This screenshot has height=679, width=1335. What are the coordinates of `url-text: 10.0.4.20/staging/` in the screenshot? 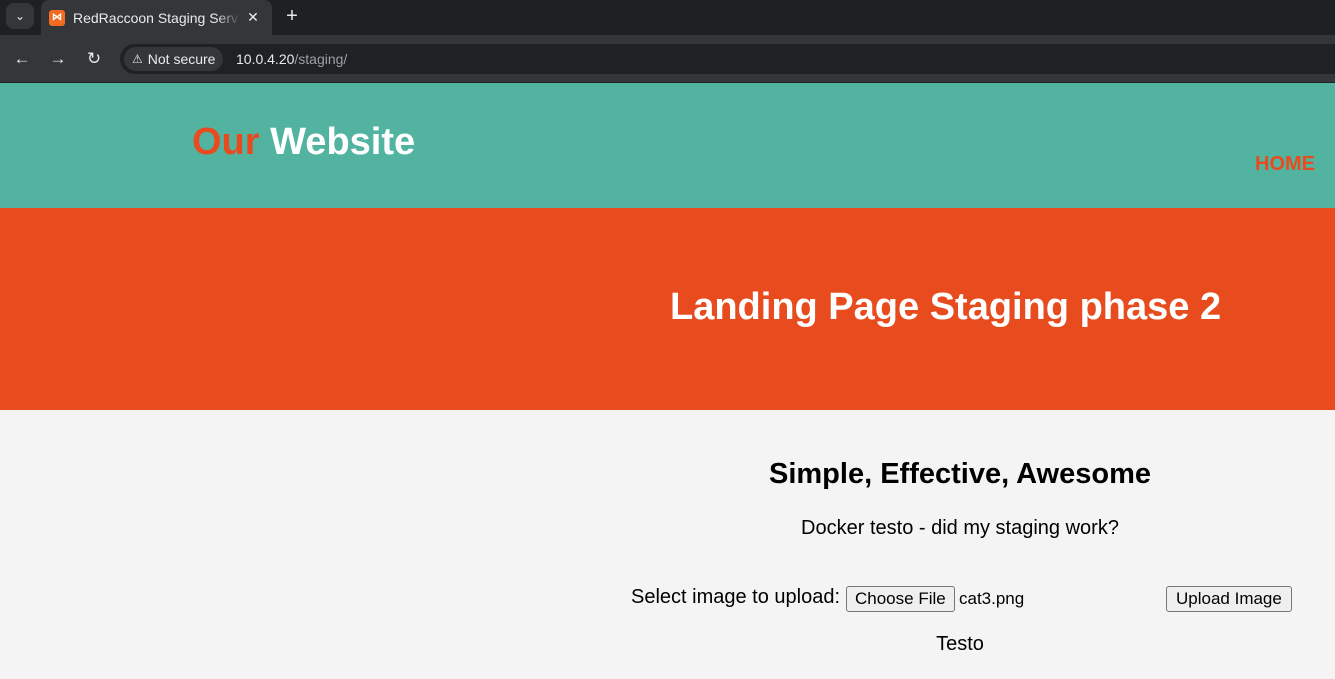 It's located at (291, 59).